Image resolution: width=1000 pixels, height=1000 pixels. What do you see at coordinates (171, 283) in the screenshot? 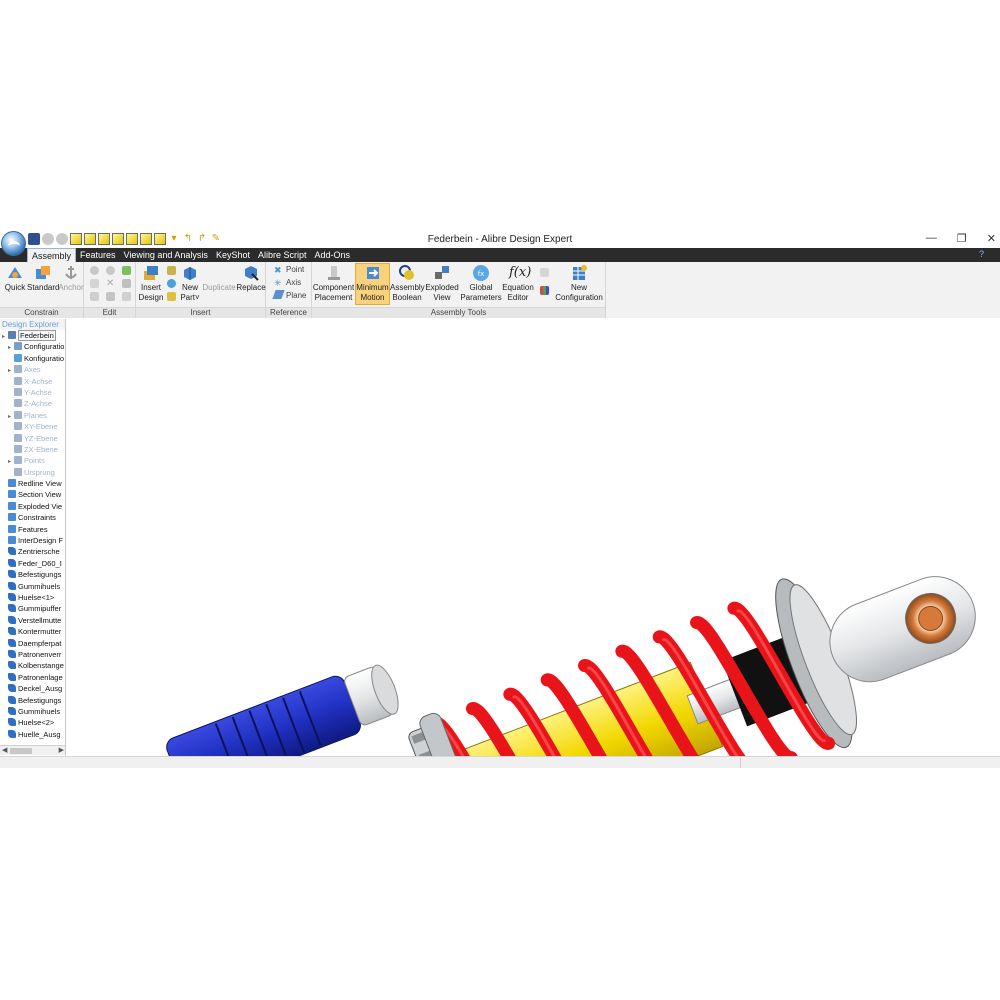
I see `mirror-icon` at bounding box center [171, 283].